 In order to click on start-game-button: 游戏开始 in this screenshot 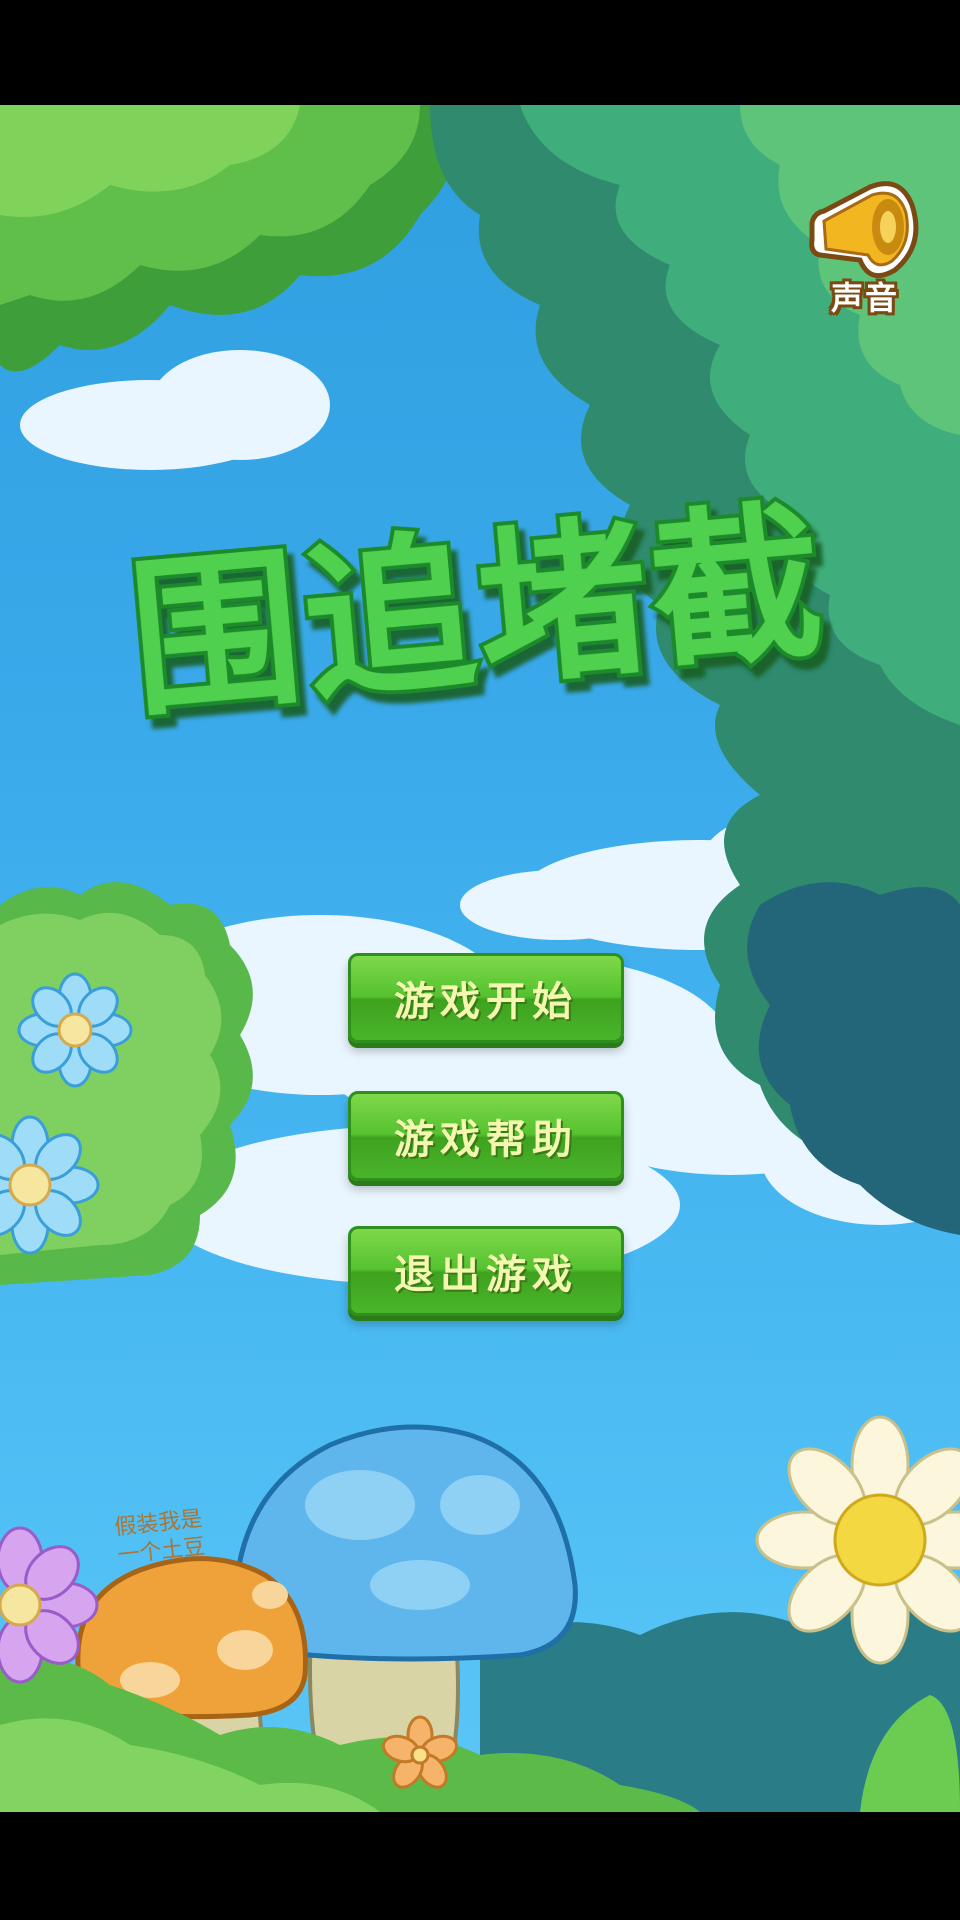, I will do `click(486, 998)`.